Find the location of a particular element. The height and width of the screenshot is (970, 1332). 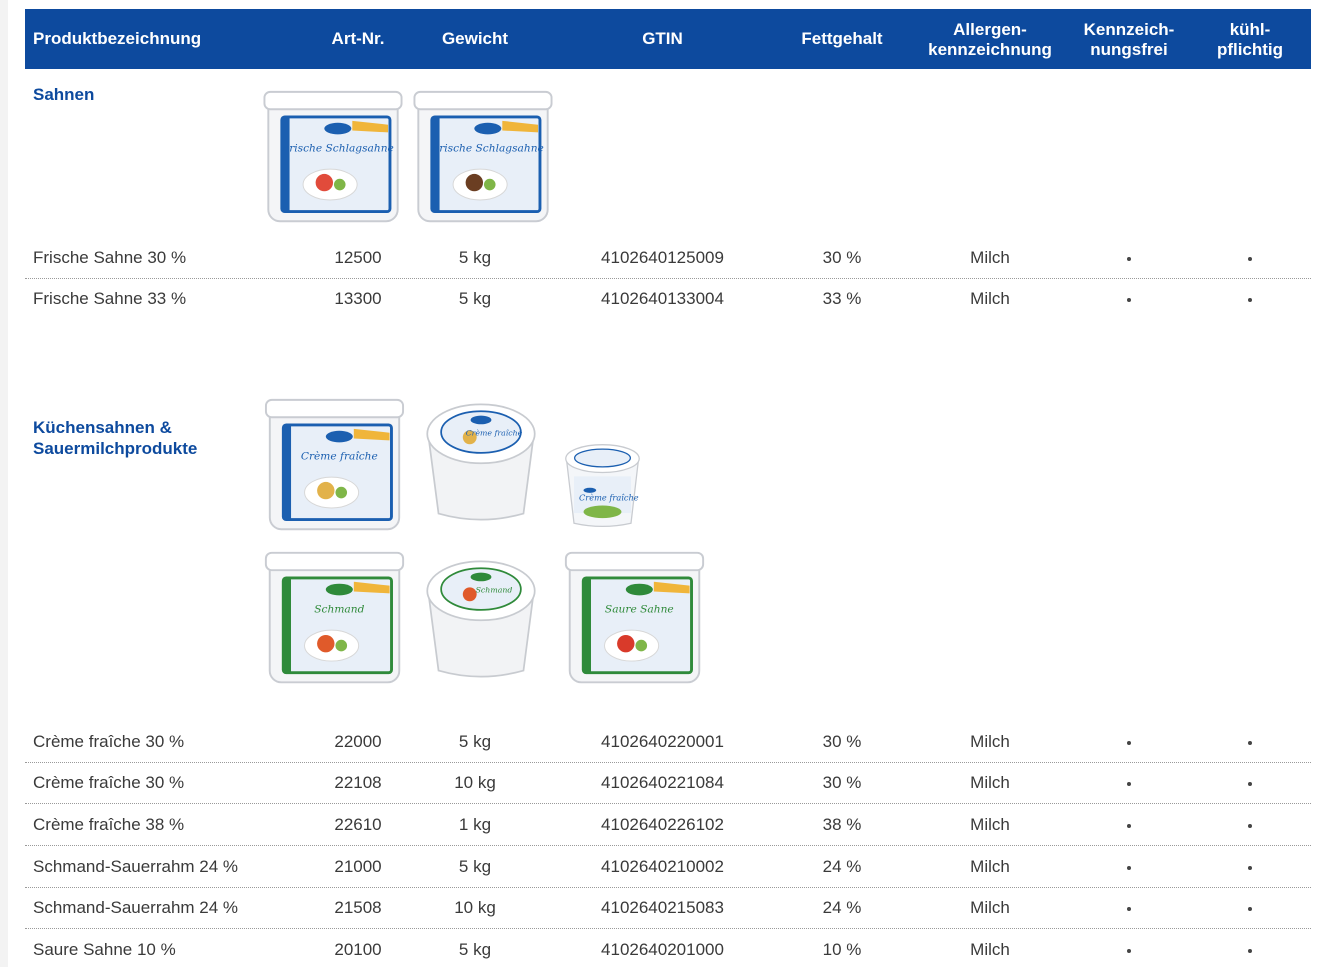

header-allergenkennzeichnung: Allergen- kennzeichnung is located at coordinates (990, 39).